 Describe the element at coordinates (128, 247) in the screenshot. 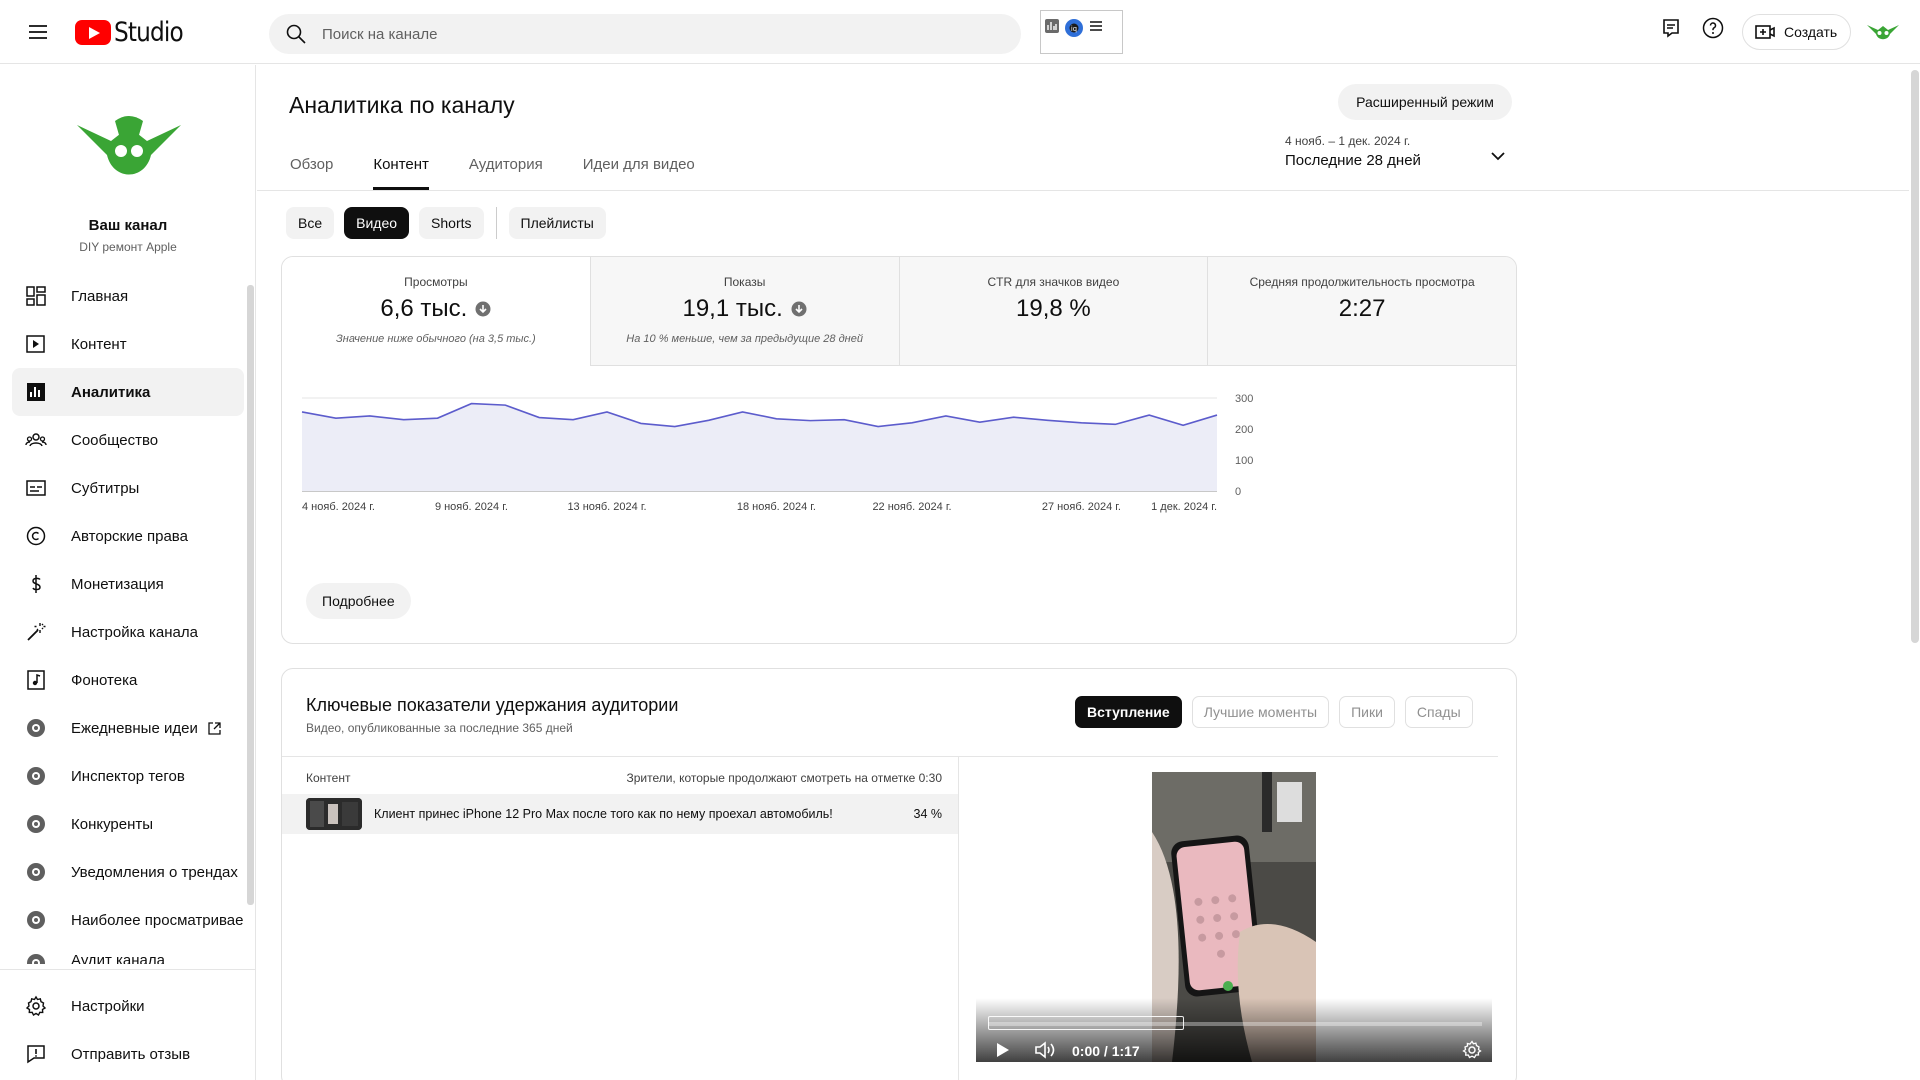

I see `channel-handle: DIY ремонт Apple` at that location.